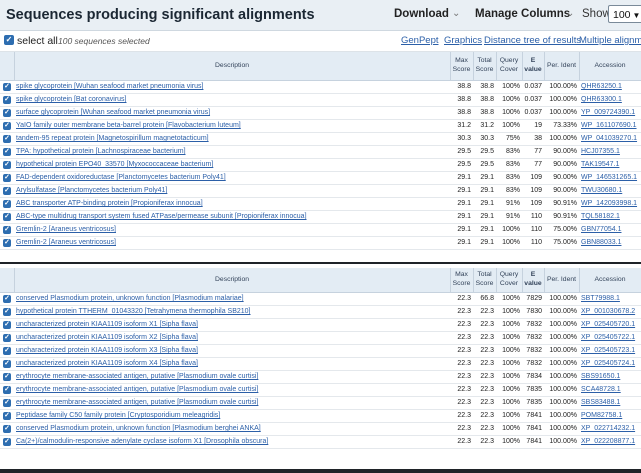  I want to click on accession-link: HCJ07355.1, so click(600, 151).